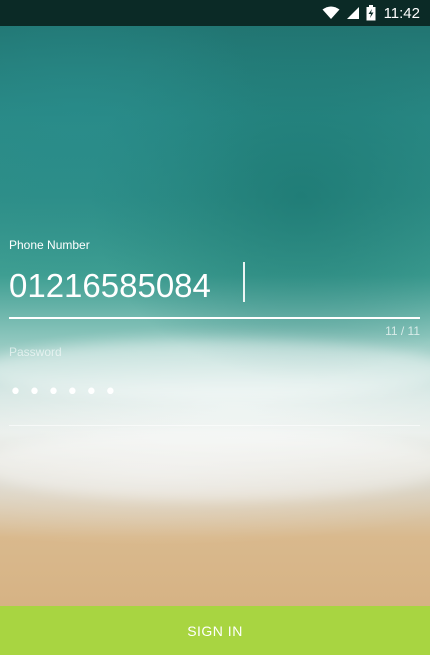  What do you see at coordinates (35, 352) in the screenshot?
I see `password-label: Password` at bounding box center [35, 352].